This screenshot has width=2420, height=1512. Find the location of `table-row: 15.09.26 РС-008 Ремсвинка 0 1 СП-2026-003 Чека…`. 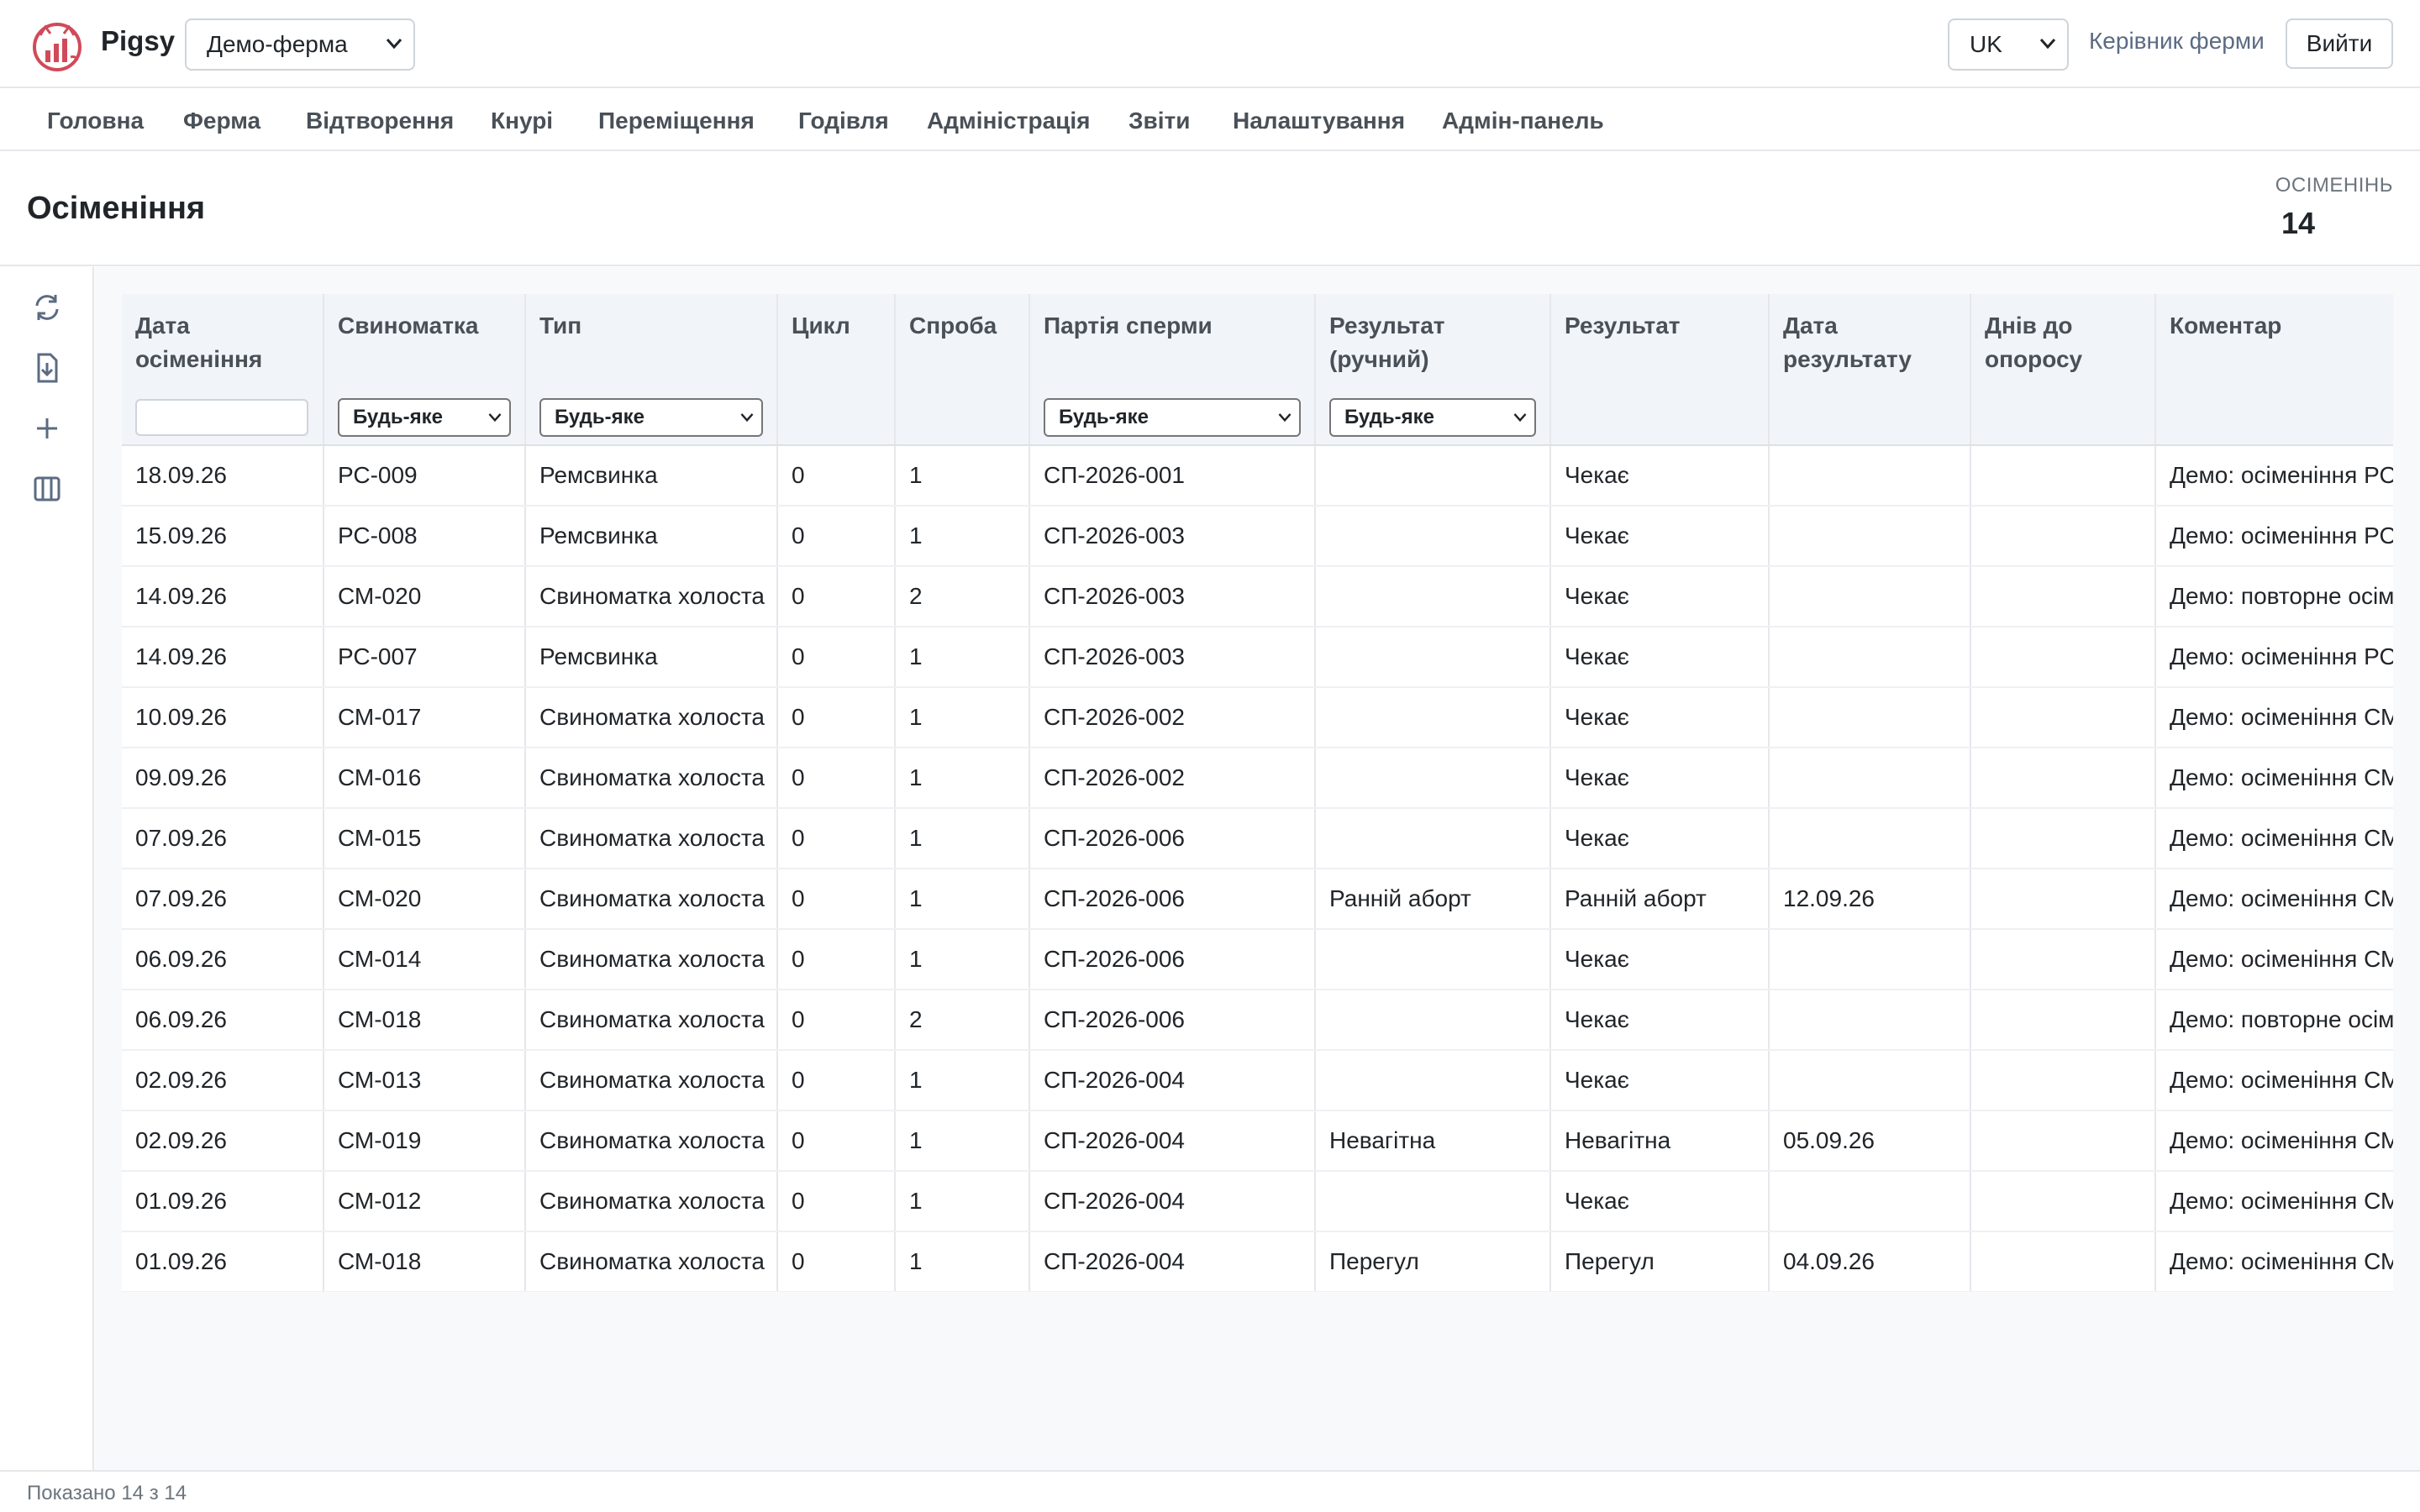

table-row: 15.09.26 РС-008 Ремсвинка 0 1 СП-2026-003 Чека… is located at coordinates (1257, 536).